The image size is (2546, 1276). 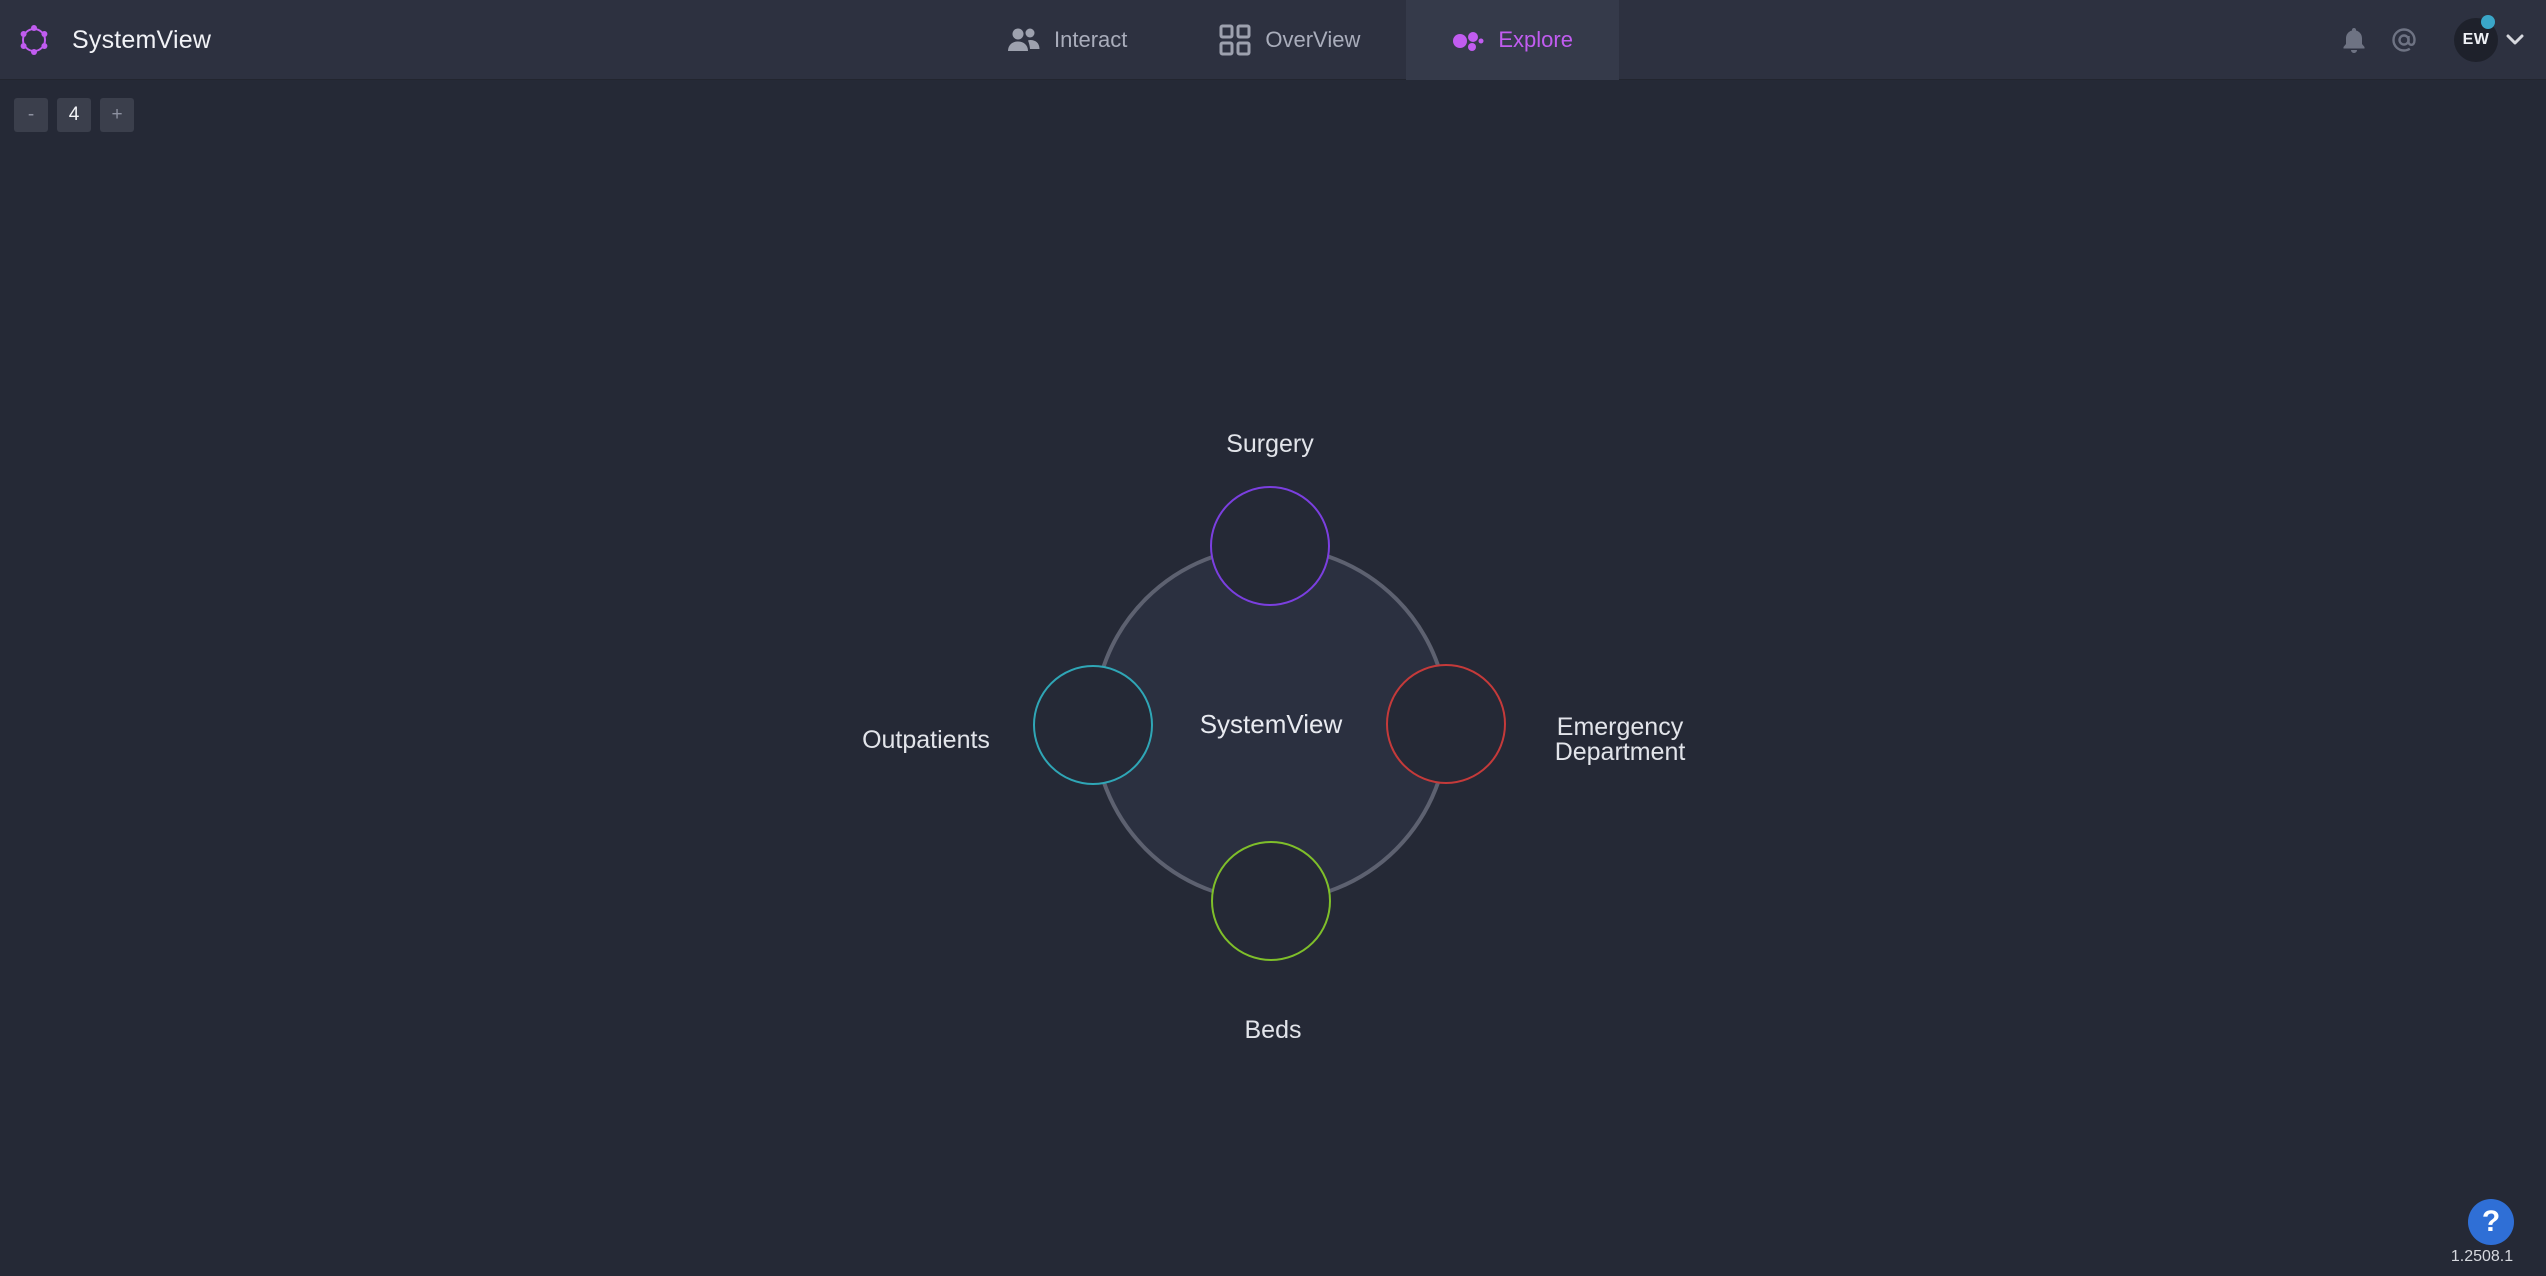 I want to click on node-surgery, so click(x=1270, y=546).